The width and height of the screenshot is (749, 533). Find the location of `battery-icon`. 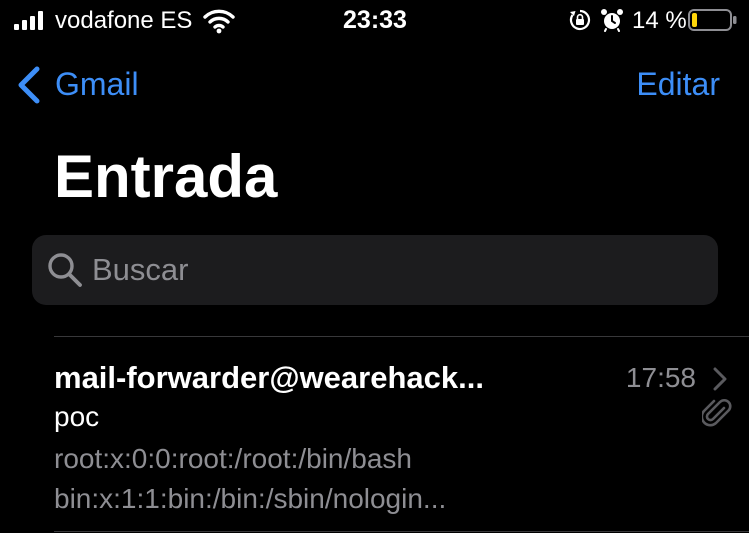

battery-icon is located at coordinates (712, 20).